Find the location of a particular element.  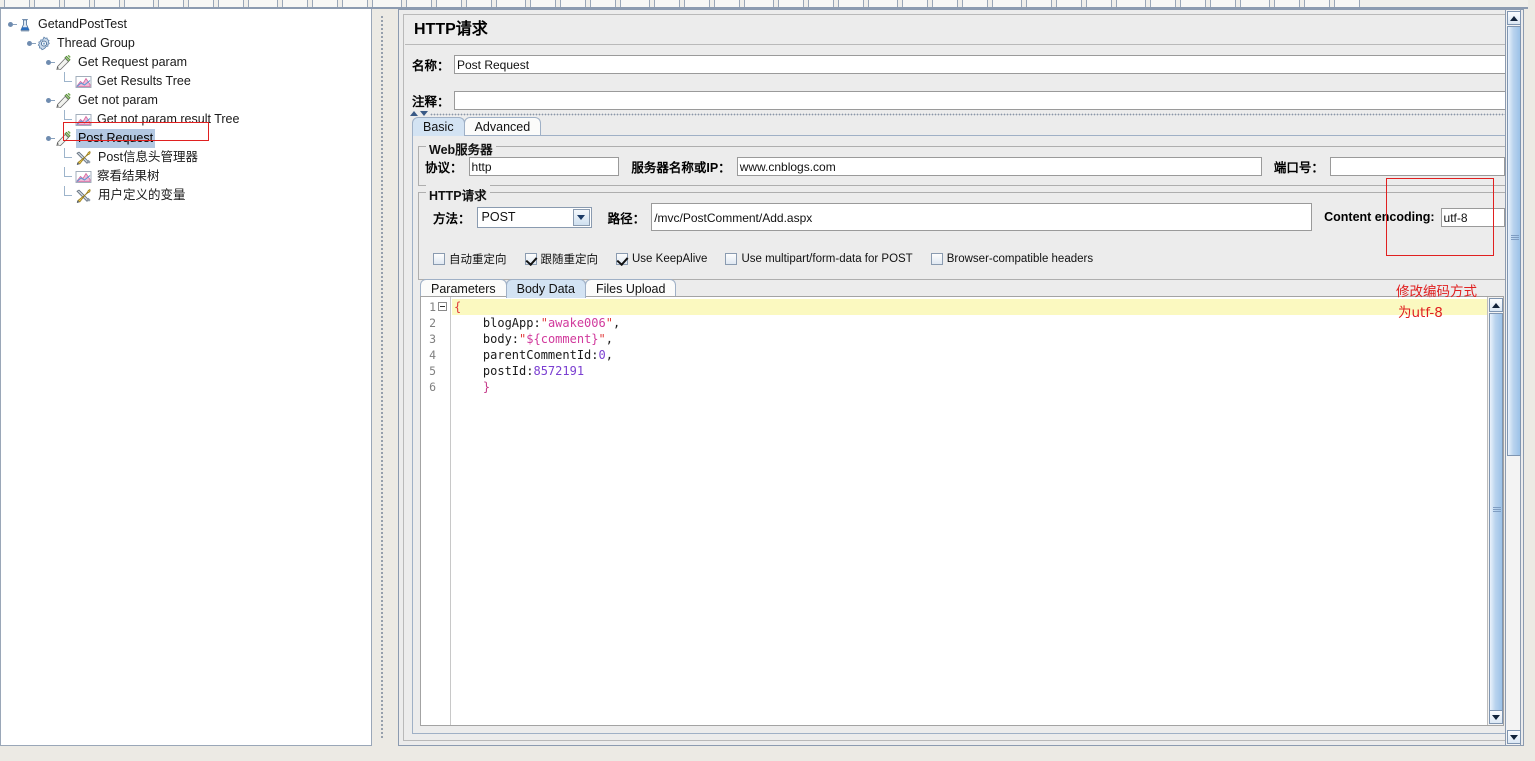

tab-advanced: Advanced is located at coordinates (502, 126).